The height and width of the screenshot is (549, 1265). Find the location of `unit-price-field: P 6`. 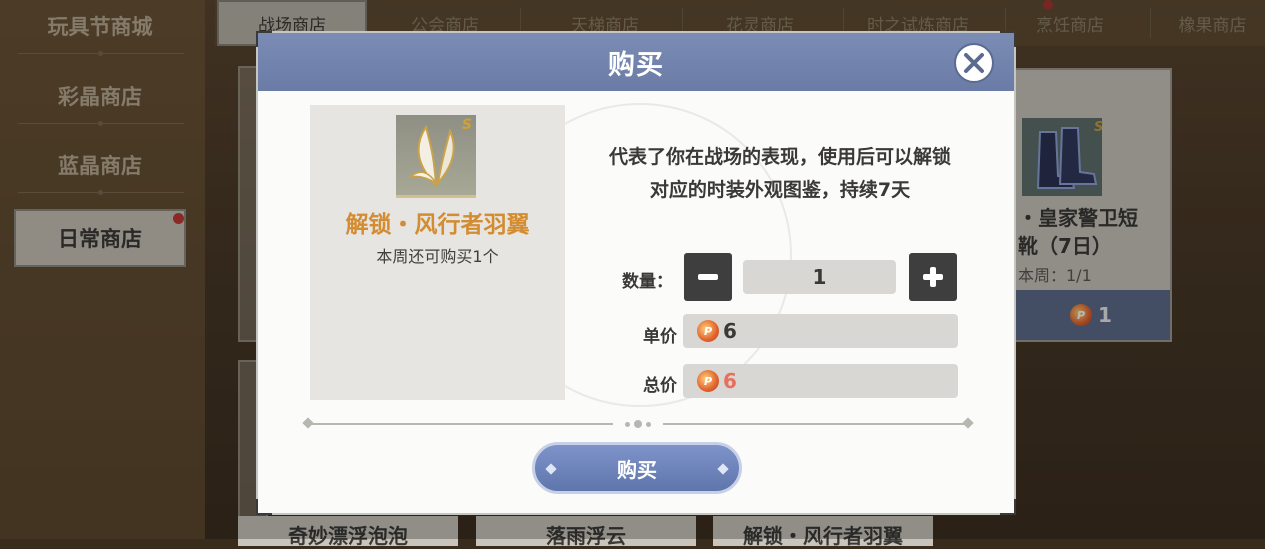

unit-price-field: P 6 is located at coordinates (820, 331).